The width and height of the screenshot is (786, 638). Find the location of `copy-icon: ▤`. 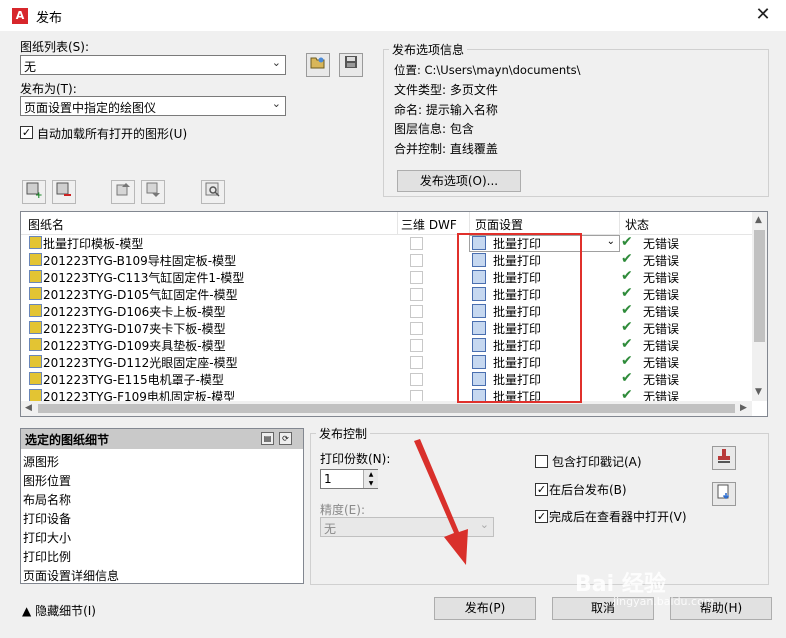

copy-icon: ▤ is located at coordinates (267, 438).